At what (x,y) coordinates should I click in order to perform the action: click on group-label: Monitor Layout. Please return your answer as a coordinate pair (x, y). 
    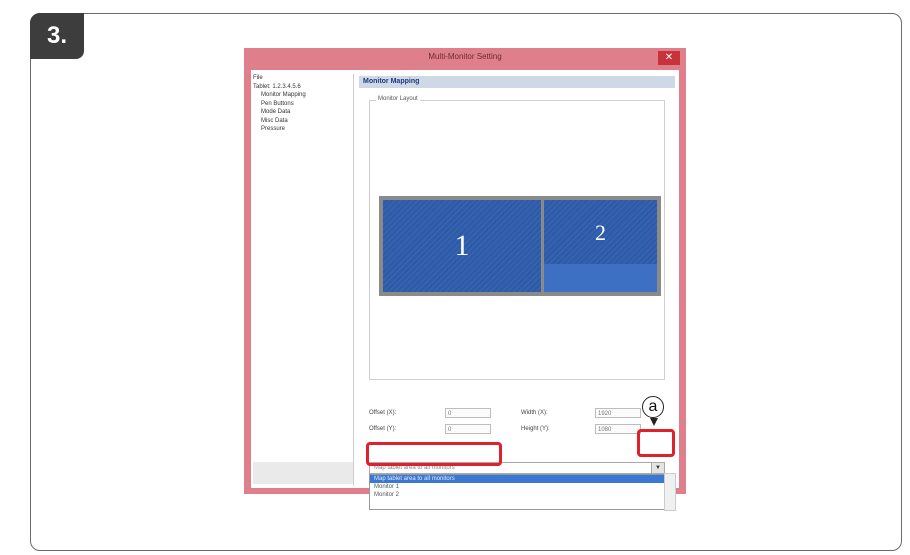
    Looking at the image, I should click on (398, 99).